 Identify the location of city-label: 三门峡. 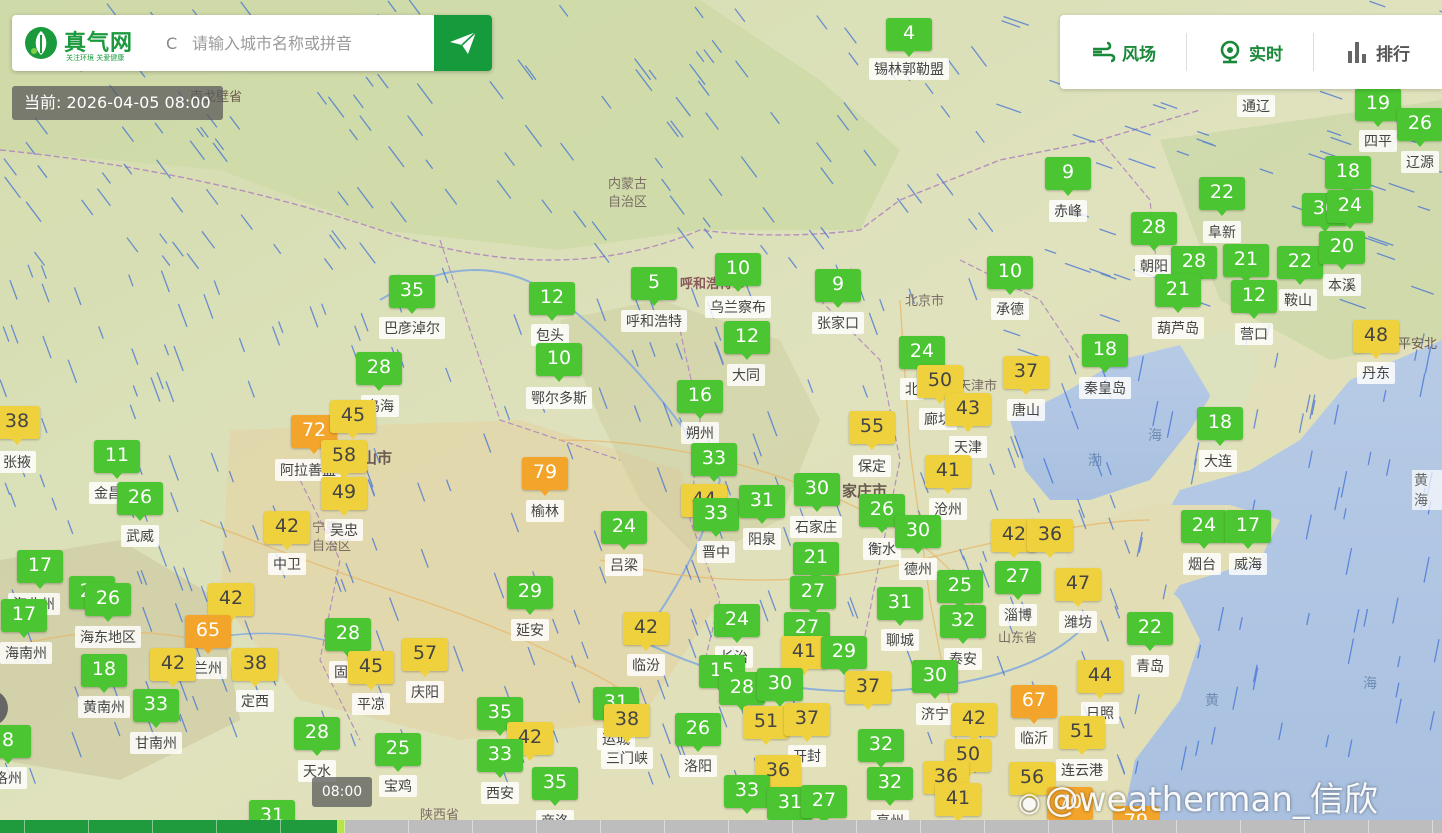
(627, 758).